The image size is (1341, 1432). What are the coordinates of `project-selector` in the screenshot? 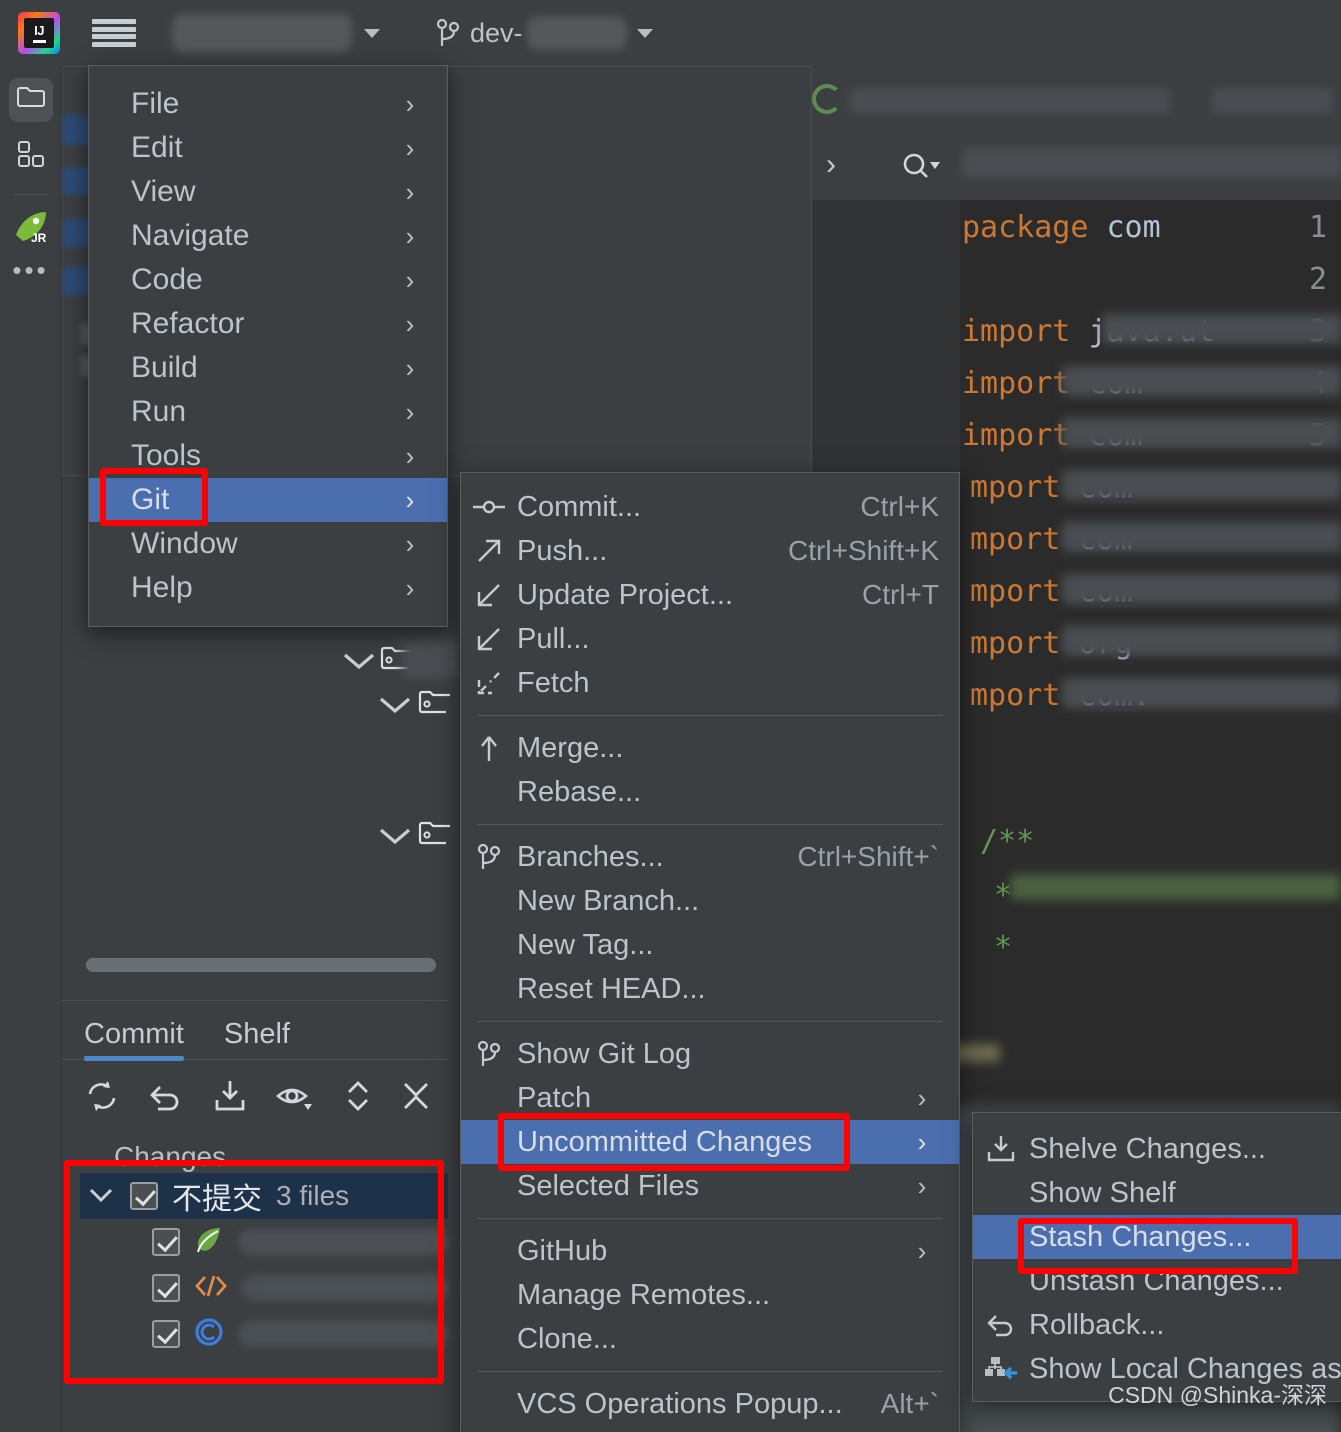 It's located at (276, 33).